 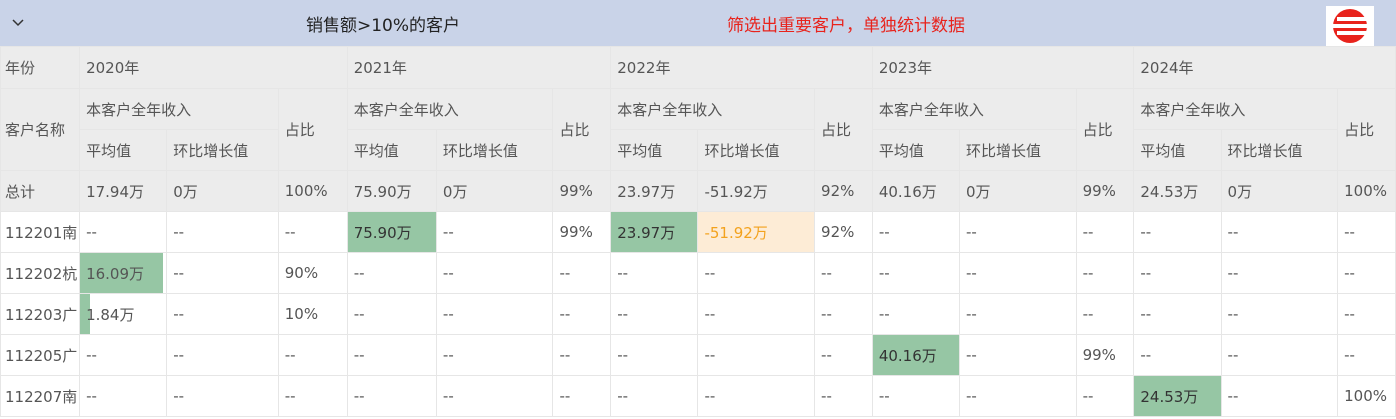 I want to click on customer-name: 112203广, so click(x=40, y=314).